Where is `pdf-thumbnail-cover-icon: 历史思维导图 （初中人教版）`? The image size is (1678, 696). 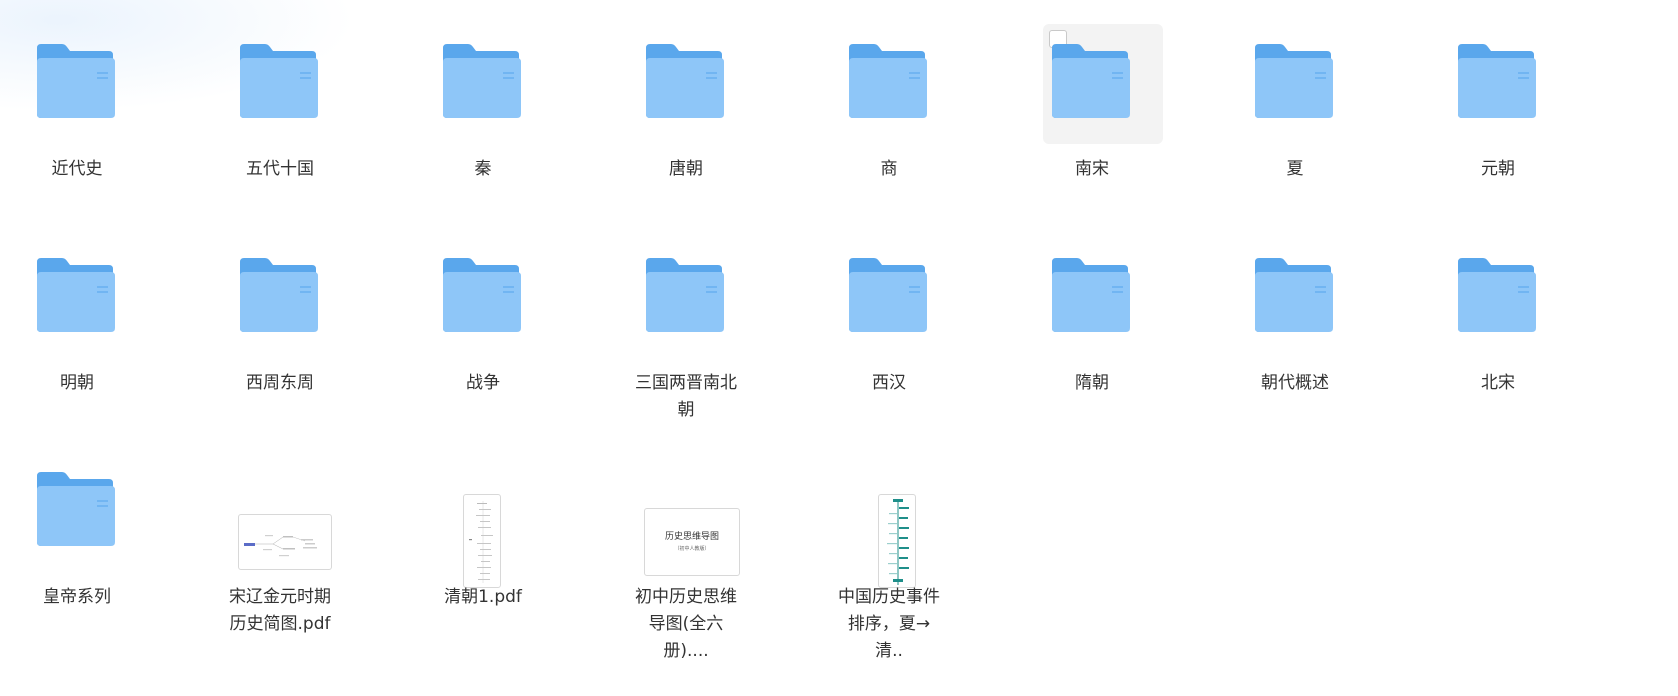 pdf-thumbnail-cover-icon: 历史思维导图 （初中人教版） is located at coordinates (692, 519).